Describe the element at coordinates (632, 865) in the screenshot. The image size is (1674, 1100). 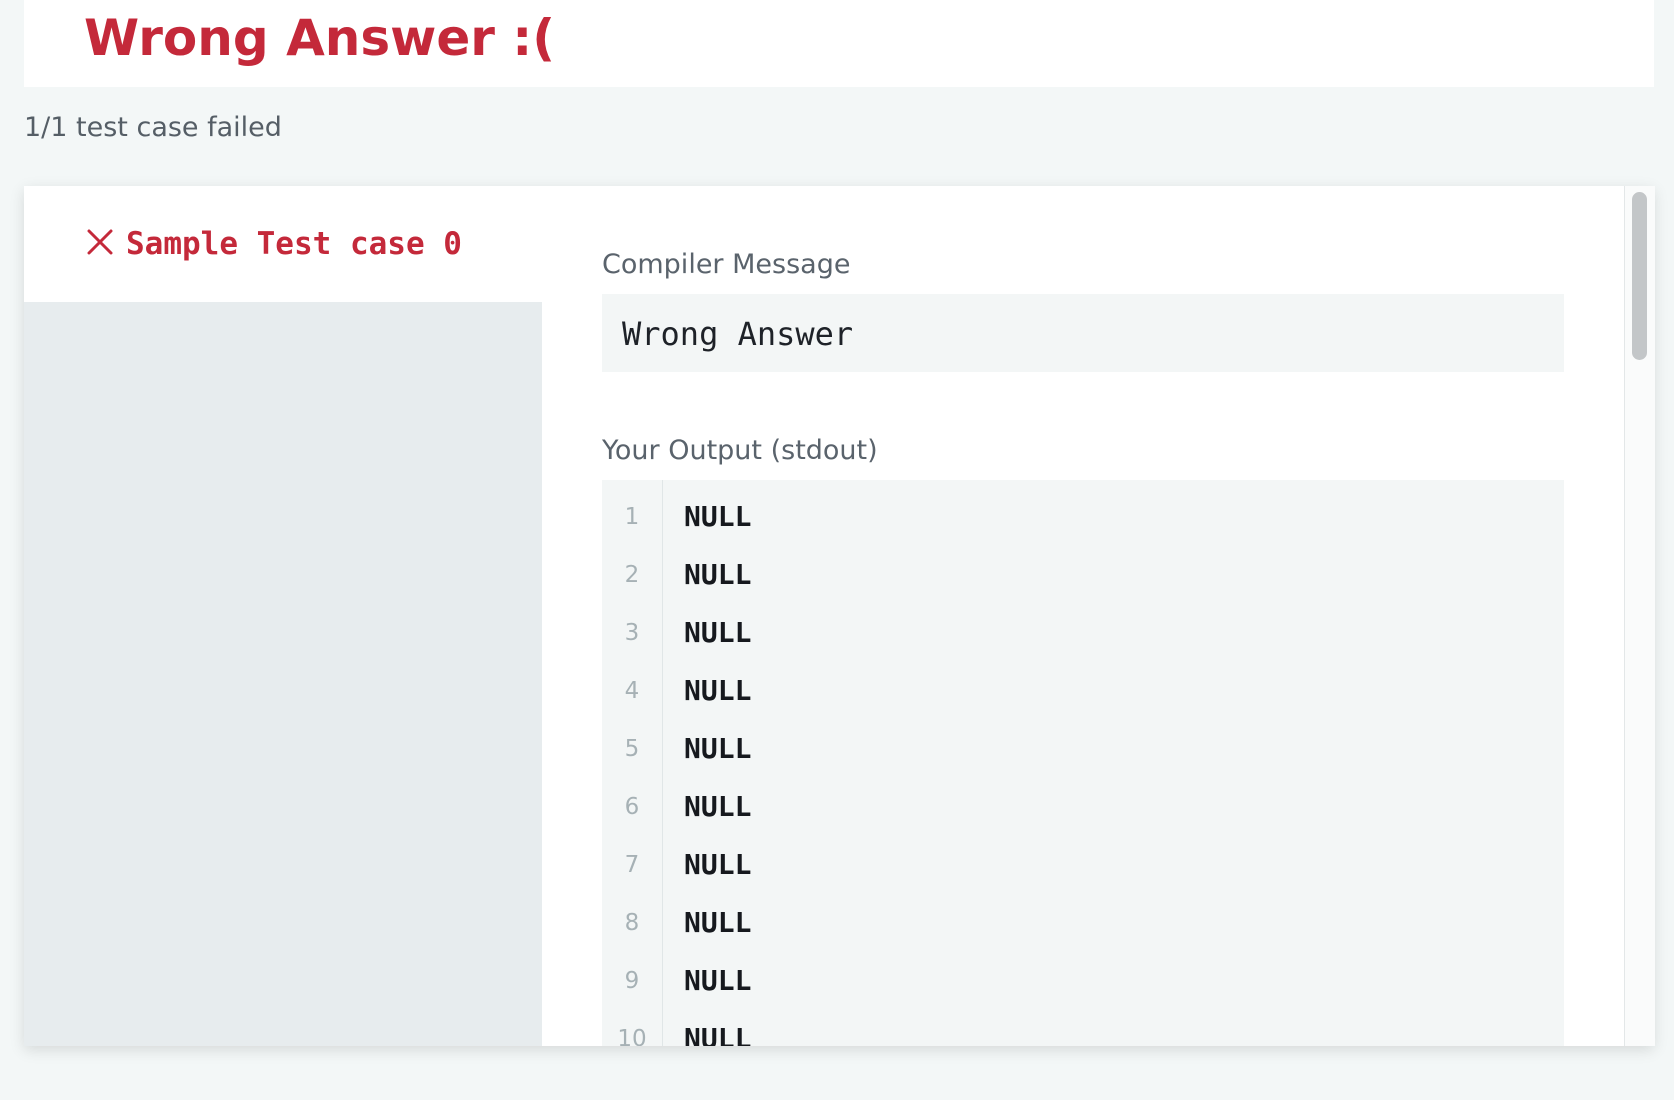
I see `line-number: 7` at that location.